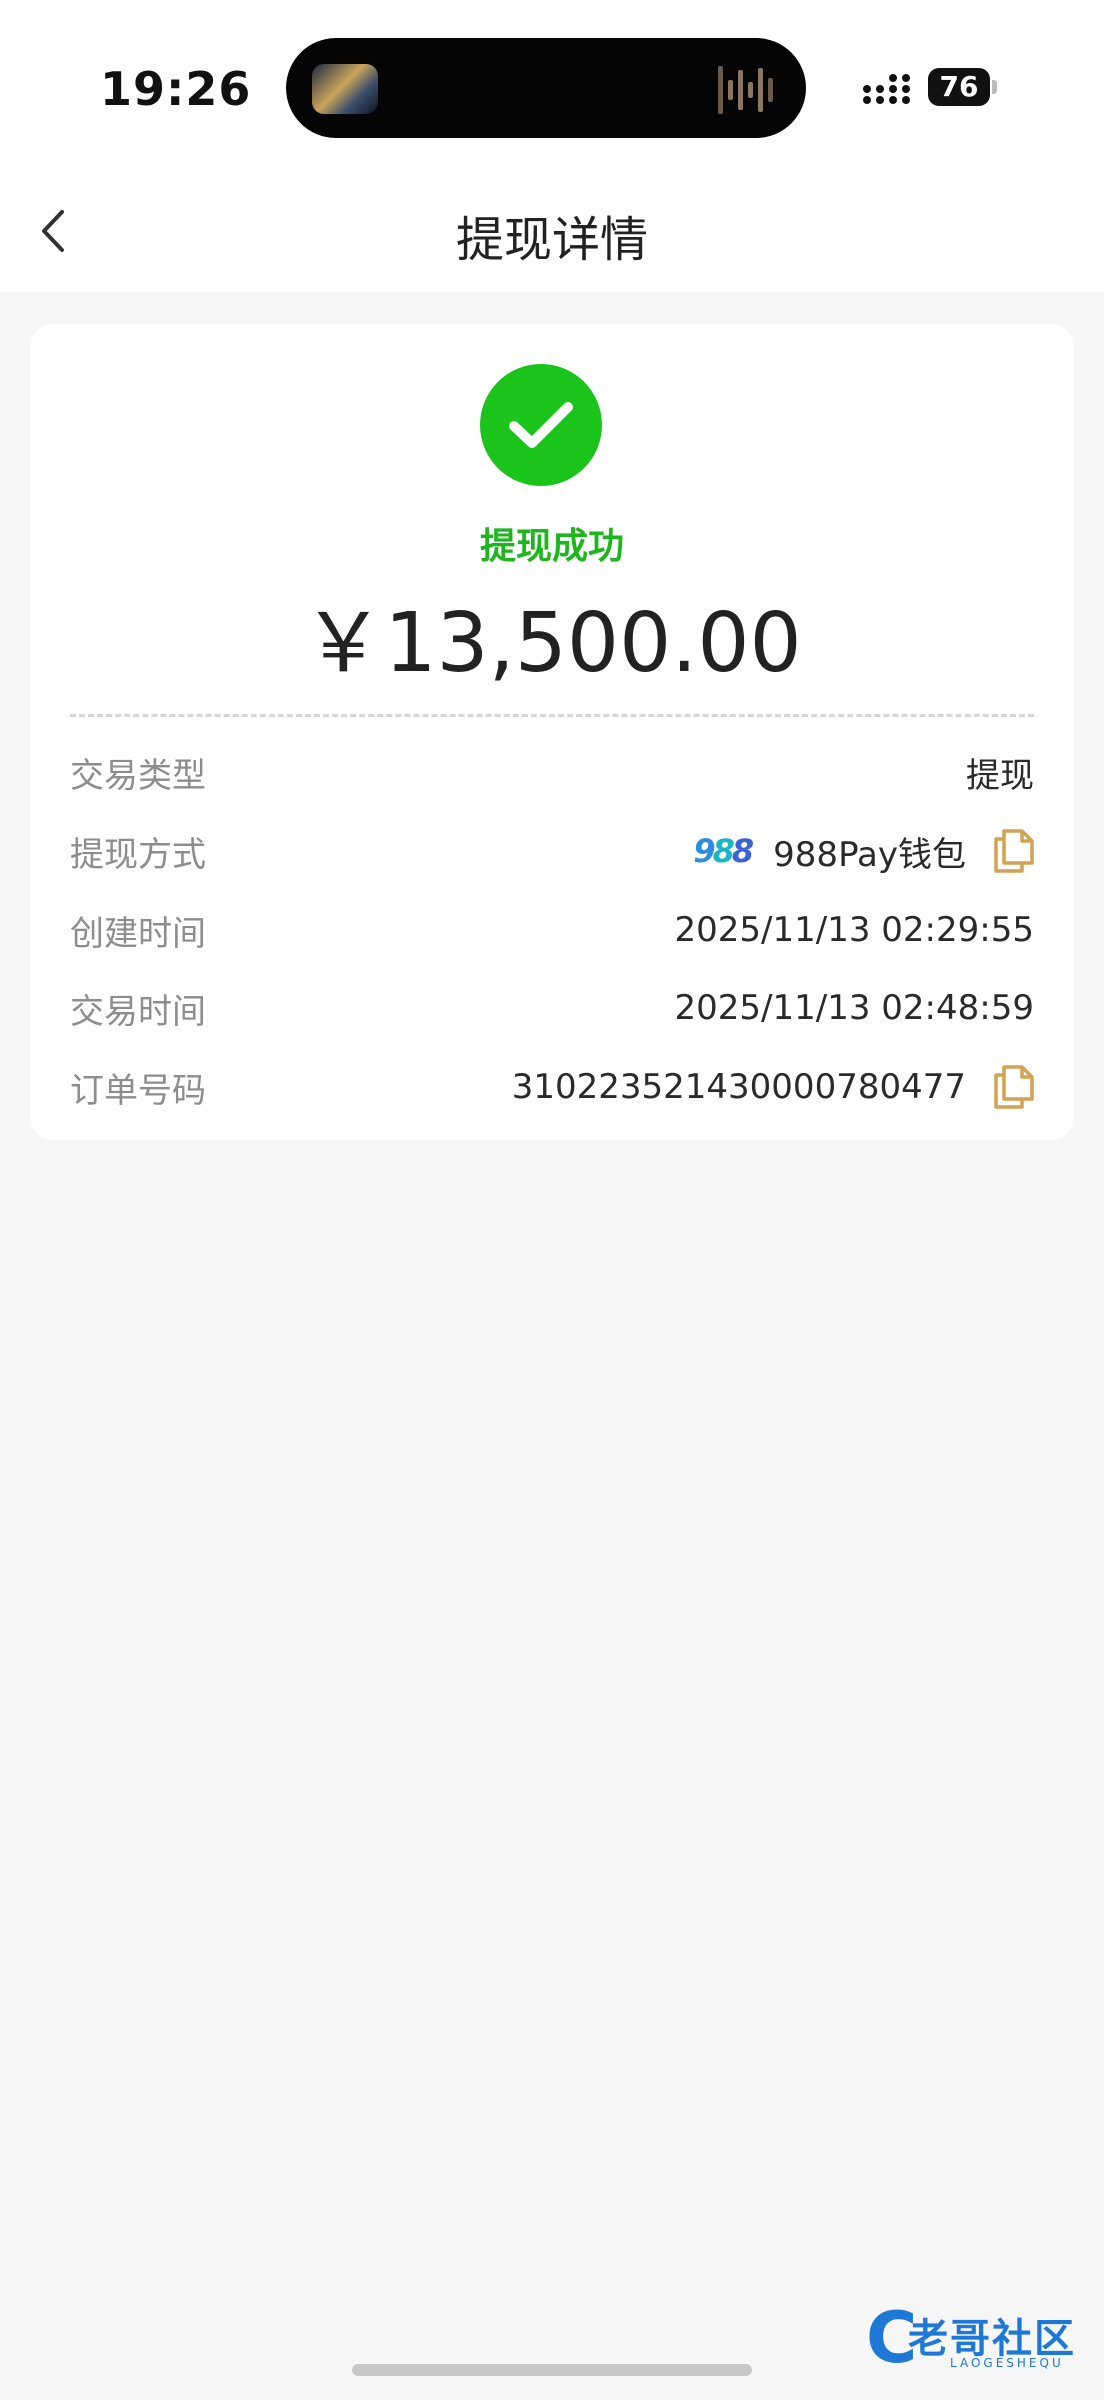  What do you see at coordinates (552, 930) in the screenshot?
I see `row-created-time: 创建时间 2025/11/13 02:29:55` at bounding box center [552, 930].